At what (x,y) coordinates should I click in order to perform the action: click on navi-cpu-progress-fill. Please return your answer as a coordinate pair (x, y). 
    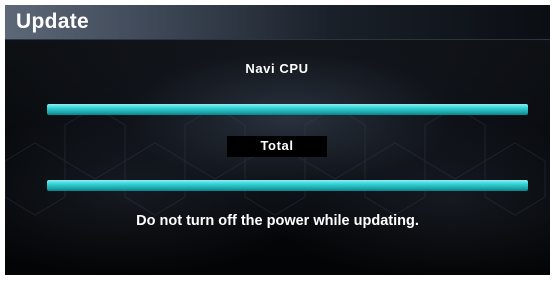
    Looking at the image, I should click on (287, 109).